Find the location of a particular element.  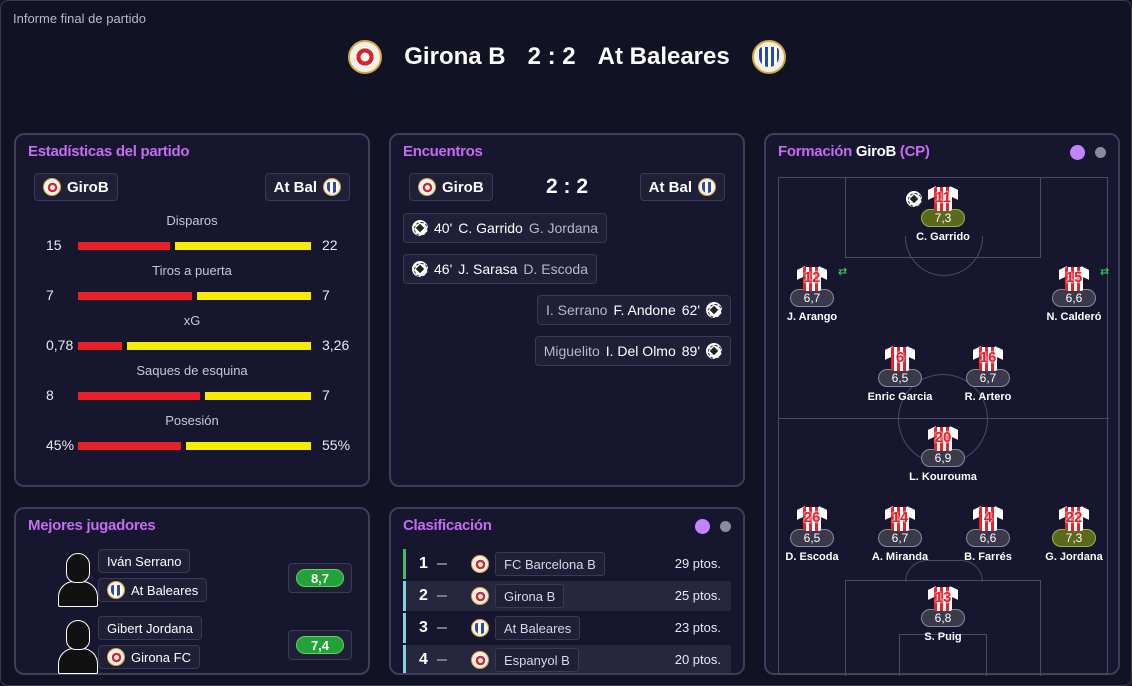

player-rating: 6,8 is located at coordinates (943, 618).